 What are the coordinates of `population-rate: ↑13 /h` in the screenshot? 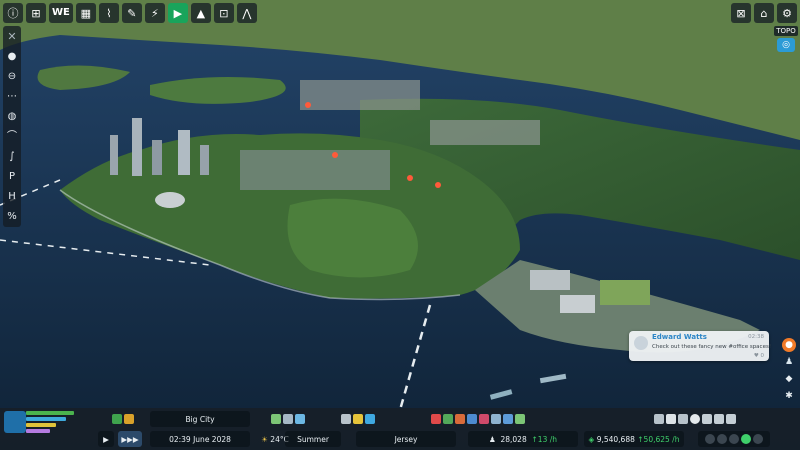 It's located at (544, 439).